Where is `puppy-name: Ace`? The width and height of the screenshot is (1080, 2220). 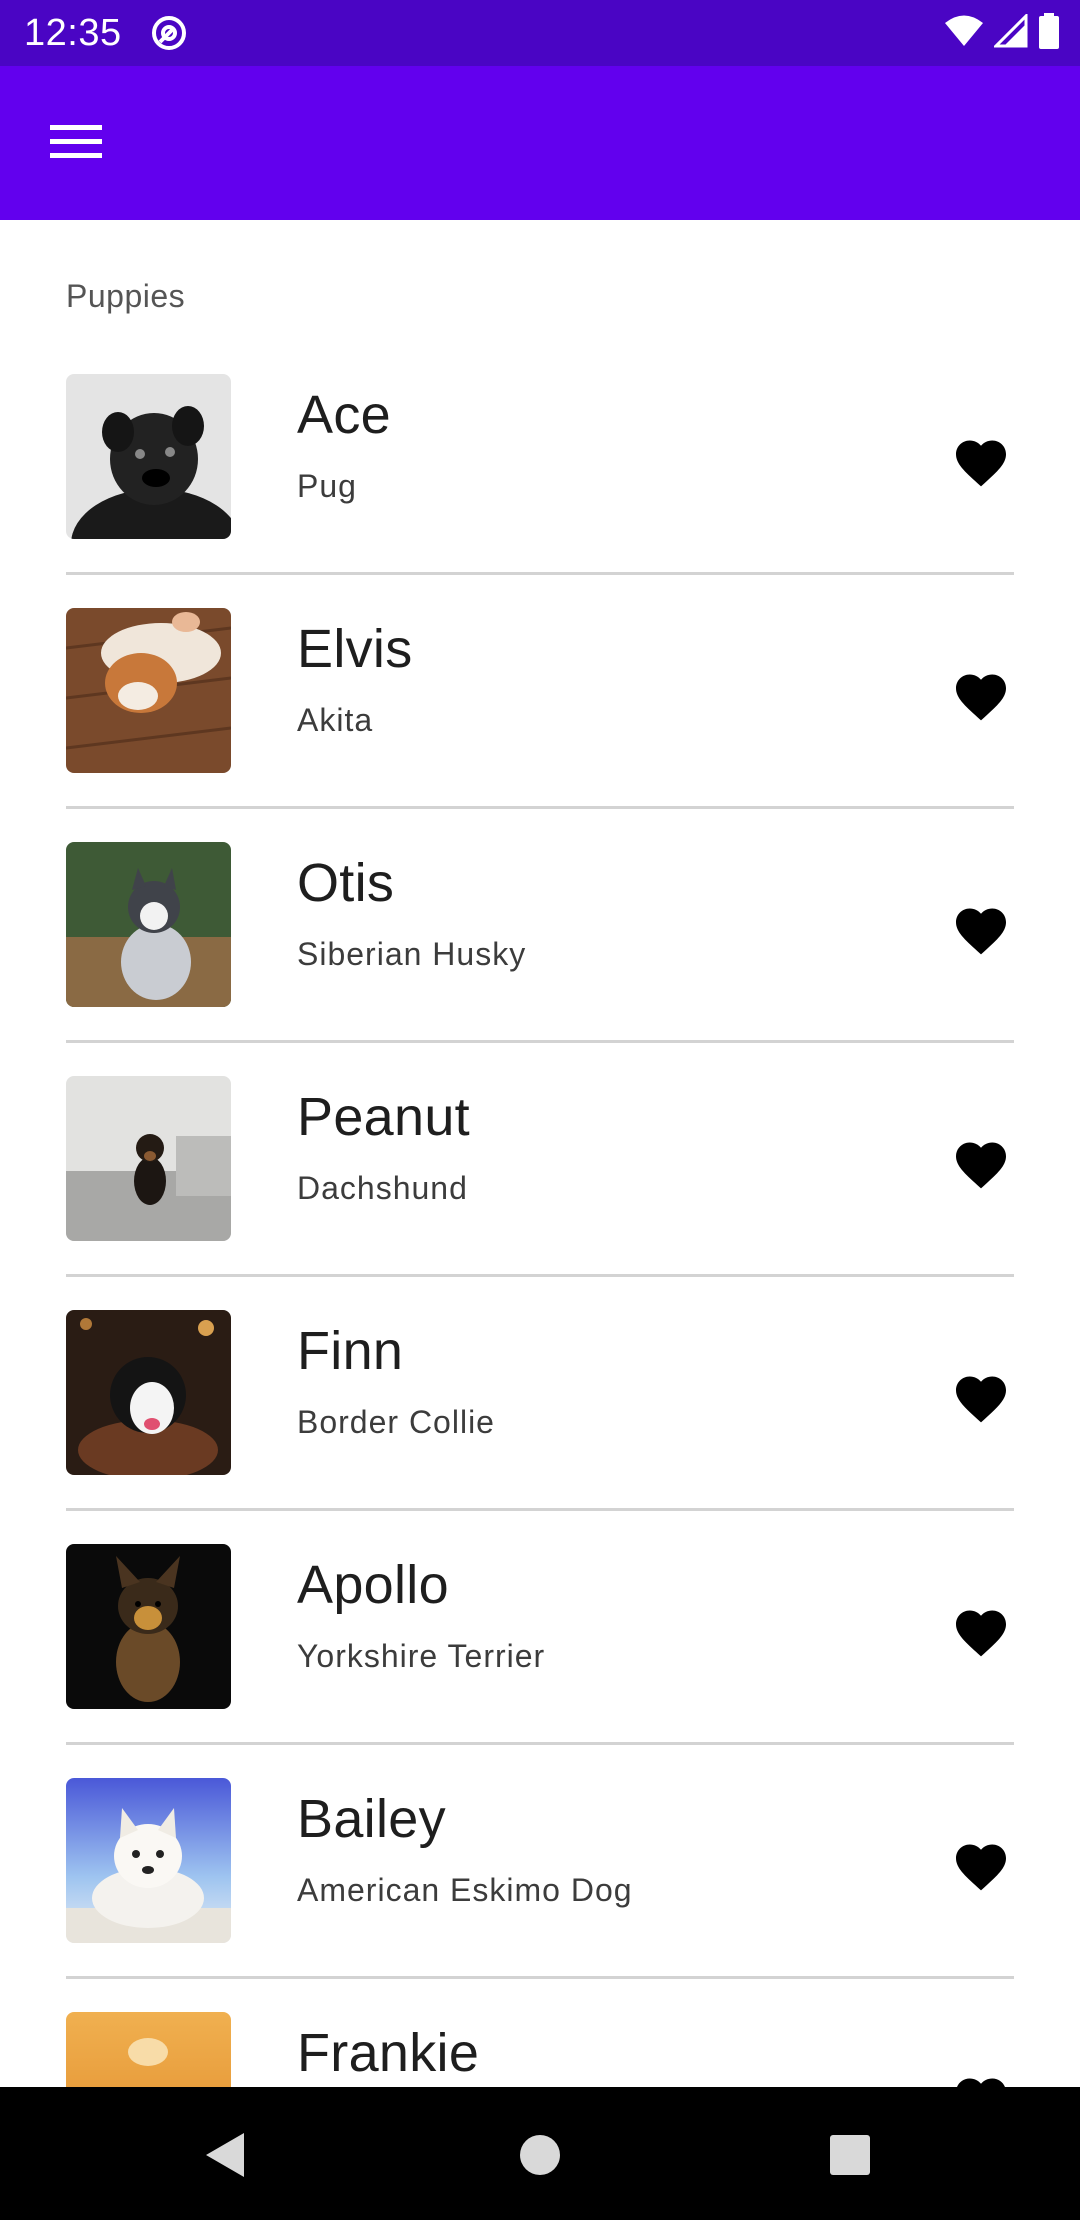
puppy-name: Ace is located at coordinates (344, 415).